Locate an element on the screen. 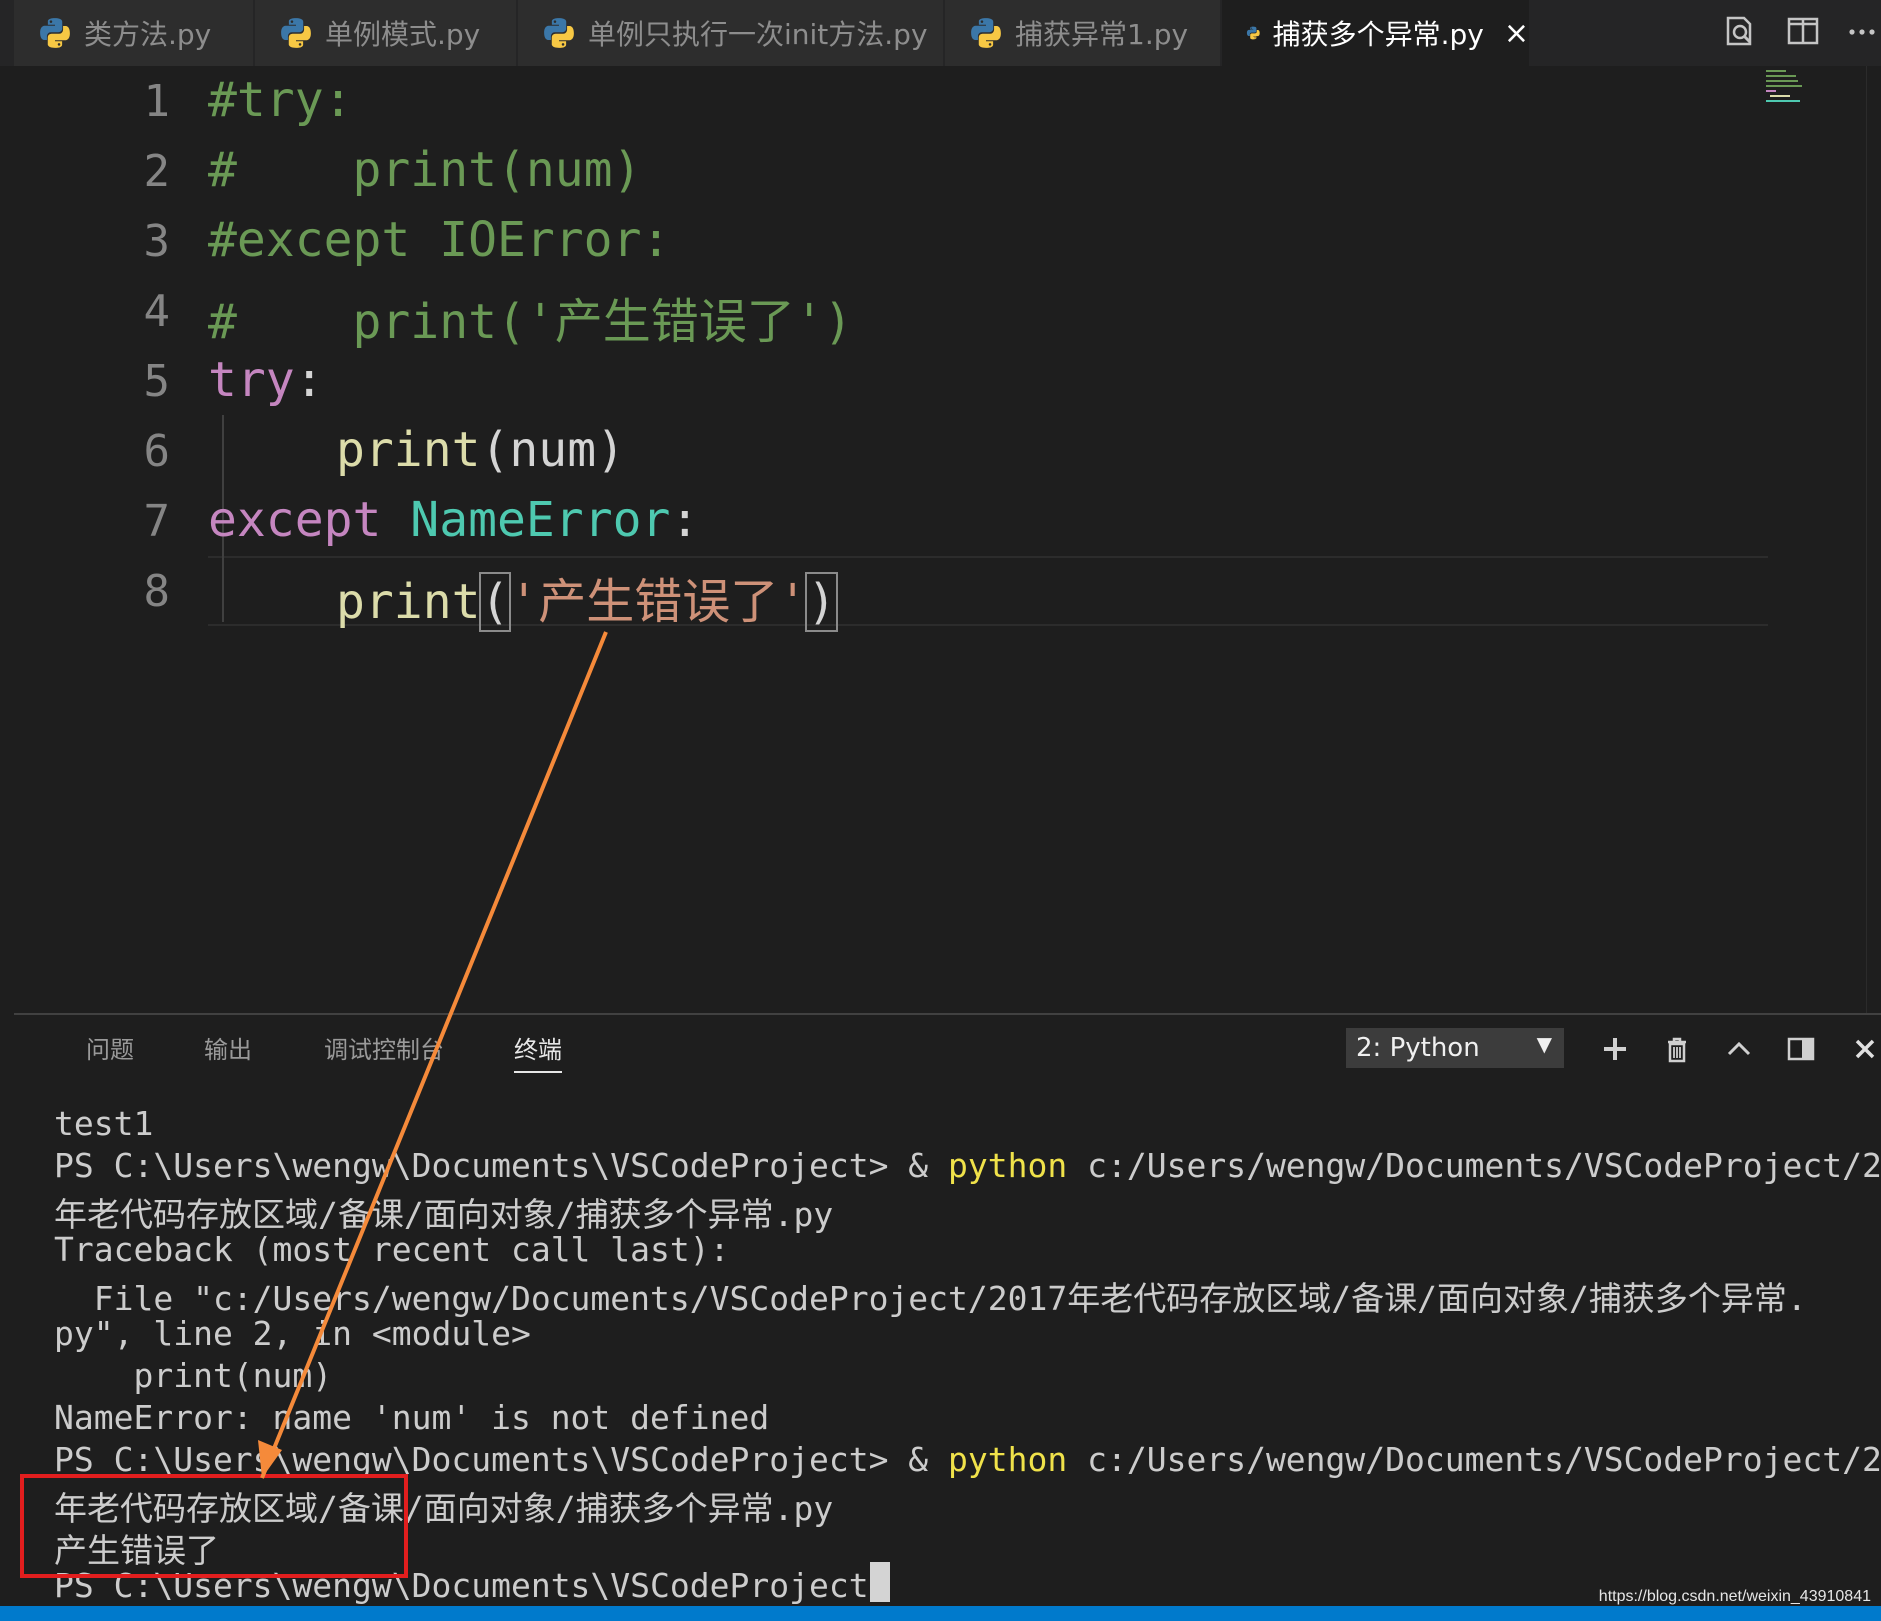 The height and width of the screenshot is (1621, 1881). code-line-4: # print('产生错误了') is located at coordinates (530, 317).